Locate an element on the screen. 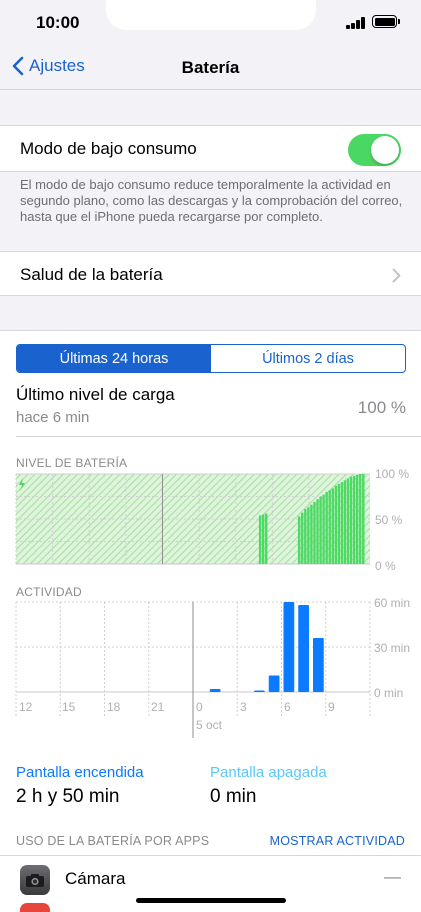 This screenshot has width=421, height=912. battery-health-row: Salud de la batería is located at coordinates (210, 273).